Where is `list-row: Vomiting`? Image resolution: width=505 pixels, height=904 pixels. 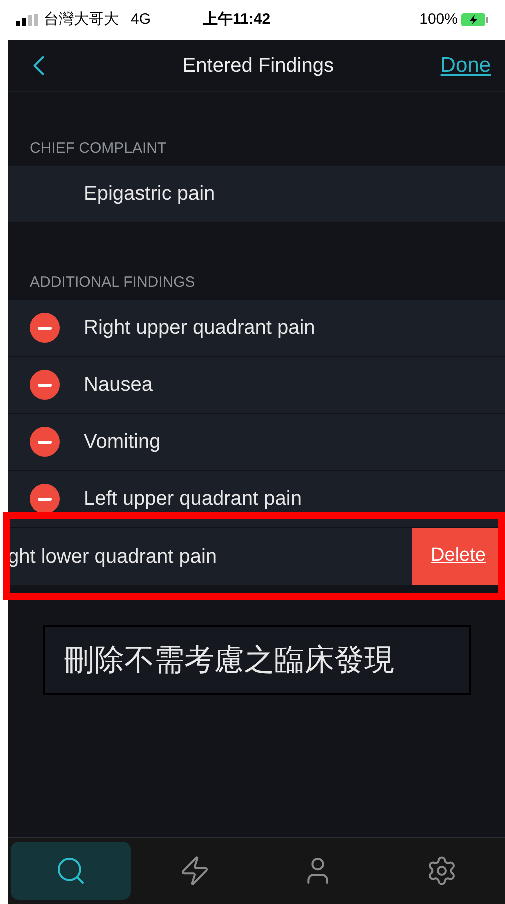 list-row: Vomiting is located at coordinates (256, 442).